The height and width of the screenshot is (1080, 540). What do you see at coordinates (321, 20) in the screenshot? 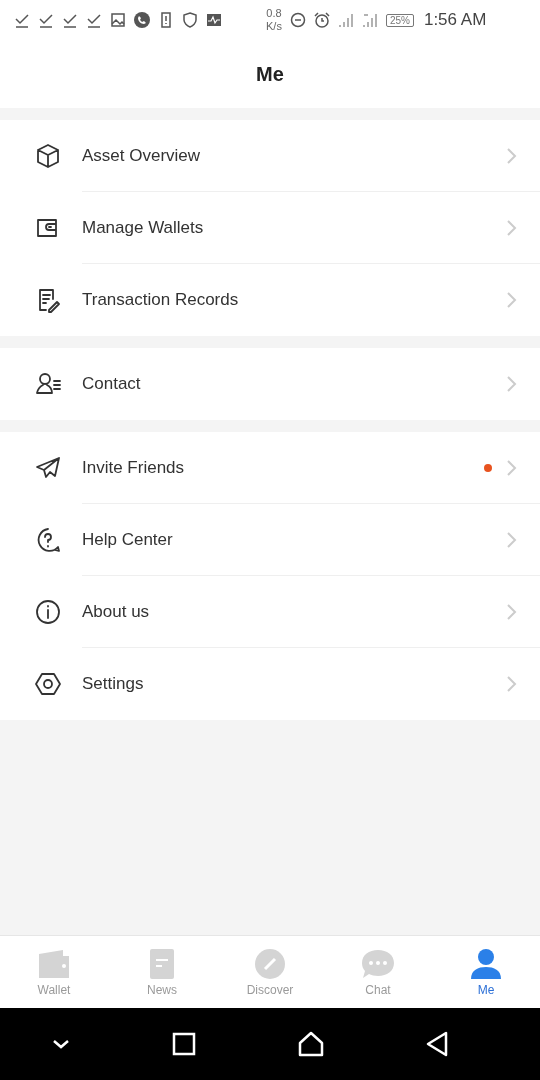
I see `alarm-icon` at bounding box center [321, 20].